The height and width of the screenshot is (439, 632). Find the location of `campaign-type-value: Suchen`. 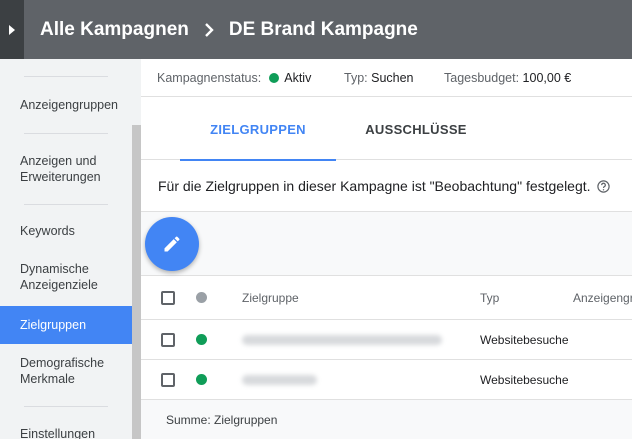

campaign-type-value: Suchen is located at coordinates (392, 77).